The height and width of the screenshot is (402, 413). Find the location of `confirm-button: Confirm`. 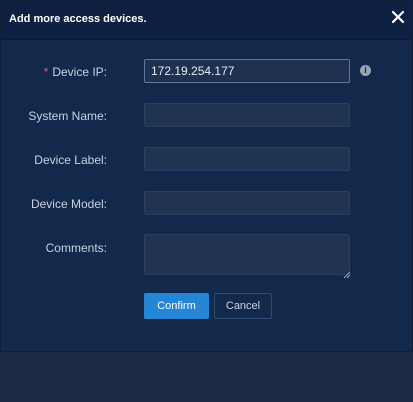

confirm-button: Confirm is located at coordinates (176, 306).